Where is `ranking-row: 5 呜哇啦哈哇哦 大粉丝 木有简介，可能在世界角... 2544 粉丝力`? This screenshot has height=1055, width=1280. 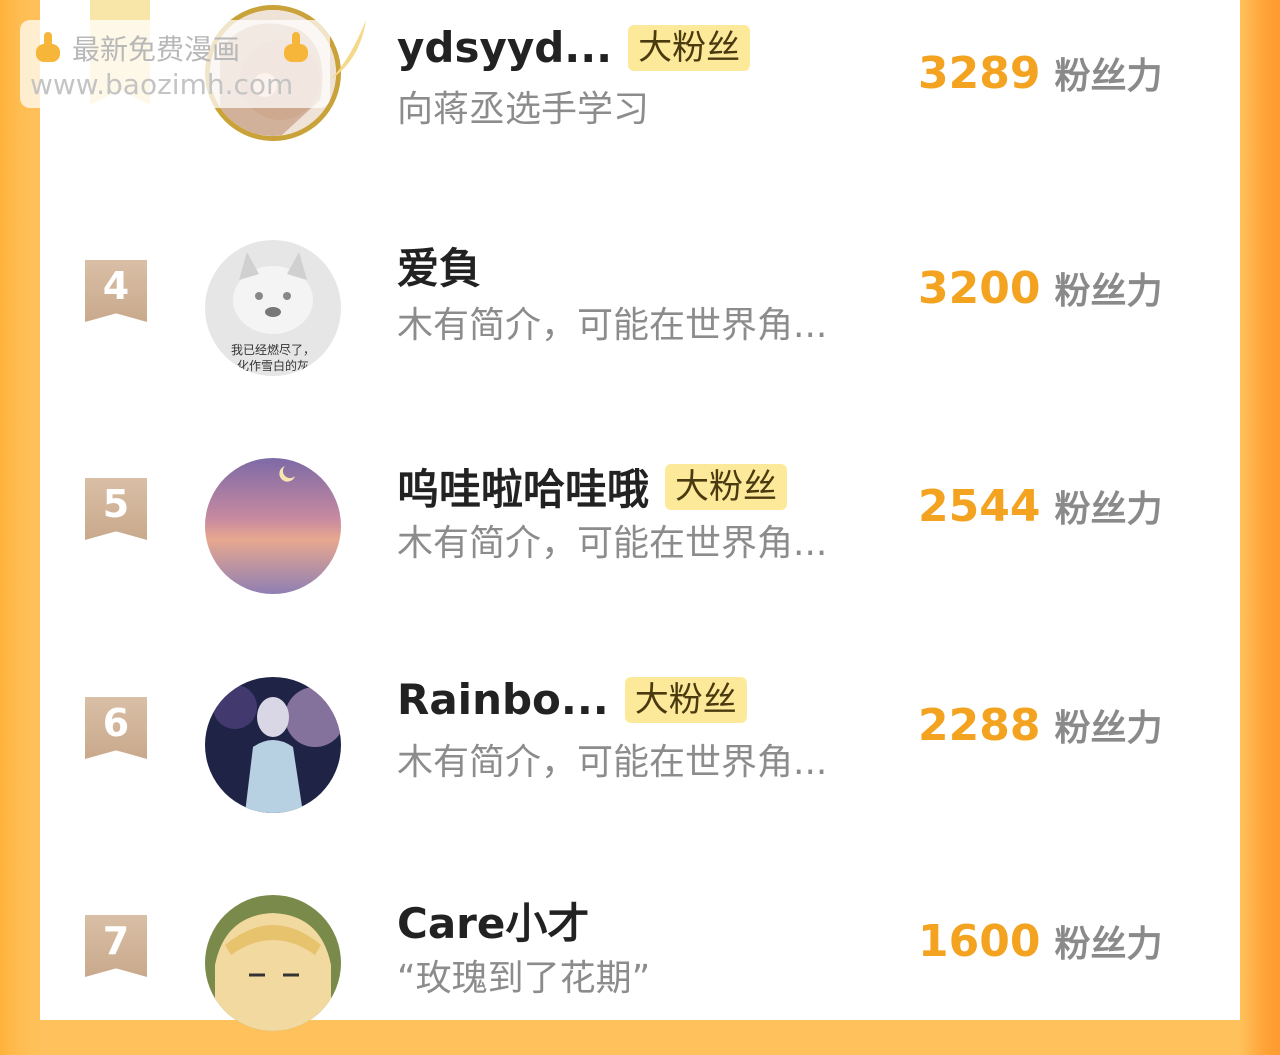 ranking-row: 5 呜哇啦哈哇哦 大粉丝 木有简介，可能在世界角... 2544 粉丝力 is located at coordinates (640, 538).